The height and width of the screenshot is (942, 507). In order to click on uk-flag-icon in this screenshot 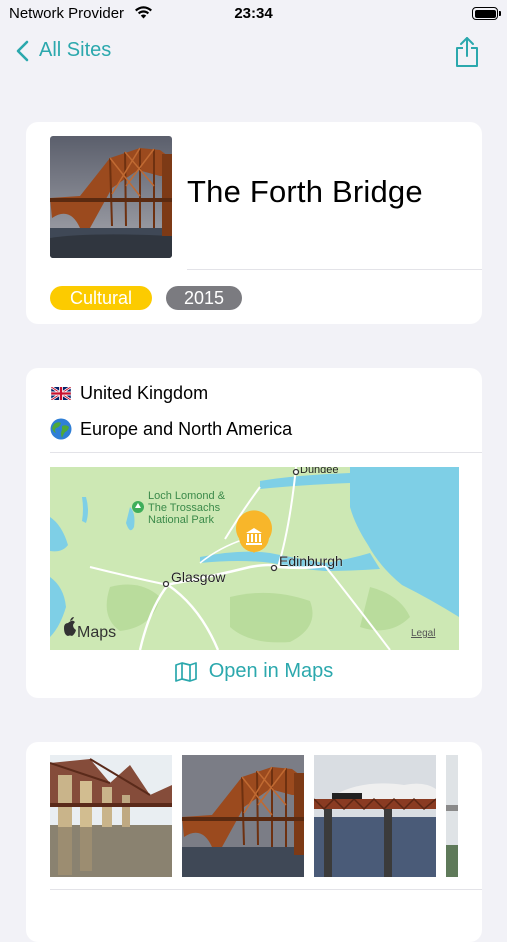, I will do `click(61, 393)`.